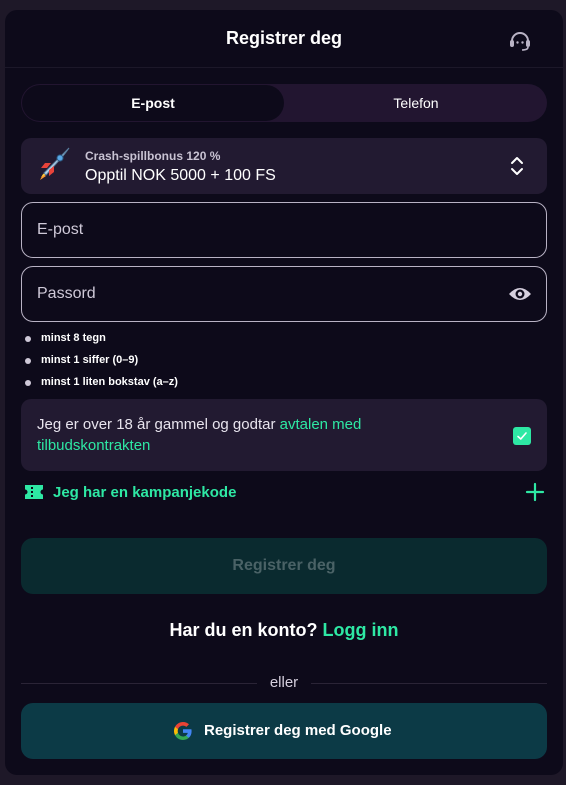 This screenshot has height=785, width=566. I want to click on email-field, so click(267, 230).